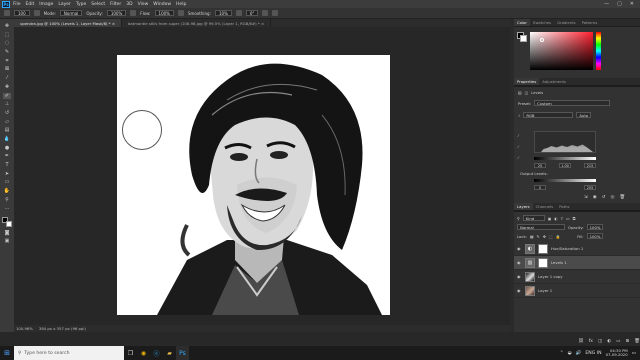  Describe the element at coordinates (577, 263) in the screenshot. I see `layer-row-levels: ◉ ▥ Levels 1` at that location.